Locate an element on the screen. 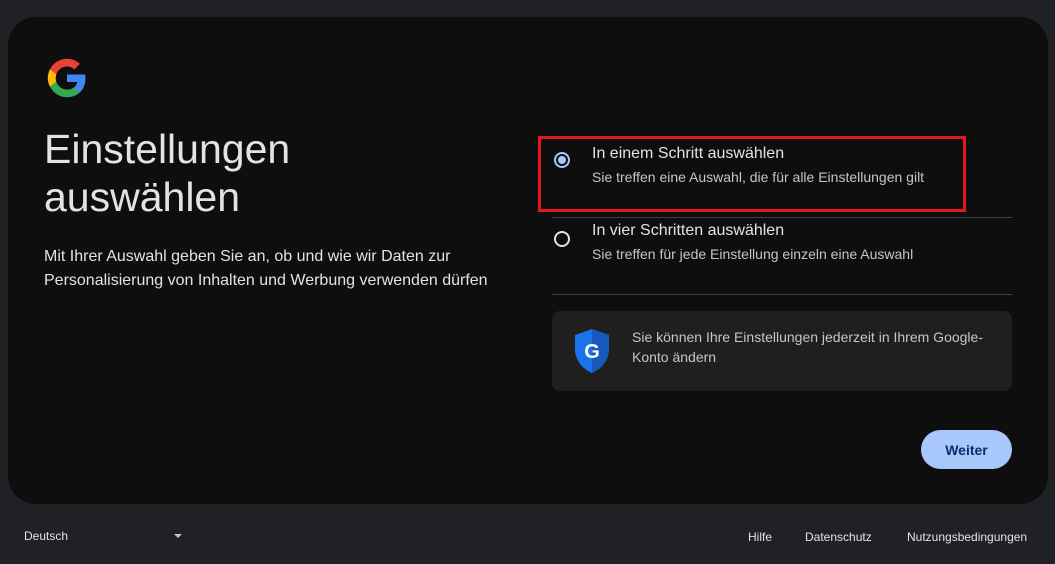 This screenshot has height=564, width=1055. svg-text: G is located at coordinates (592, 352).